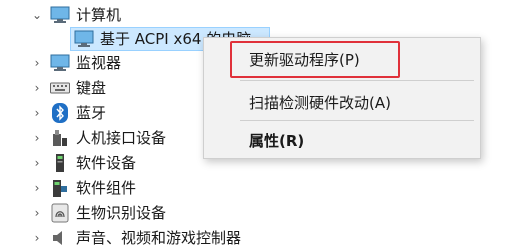 The width and height of the screenshot is (522, 250). I want to click on menu-item-properties-label: 属性(R), so click(277, 140).